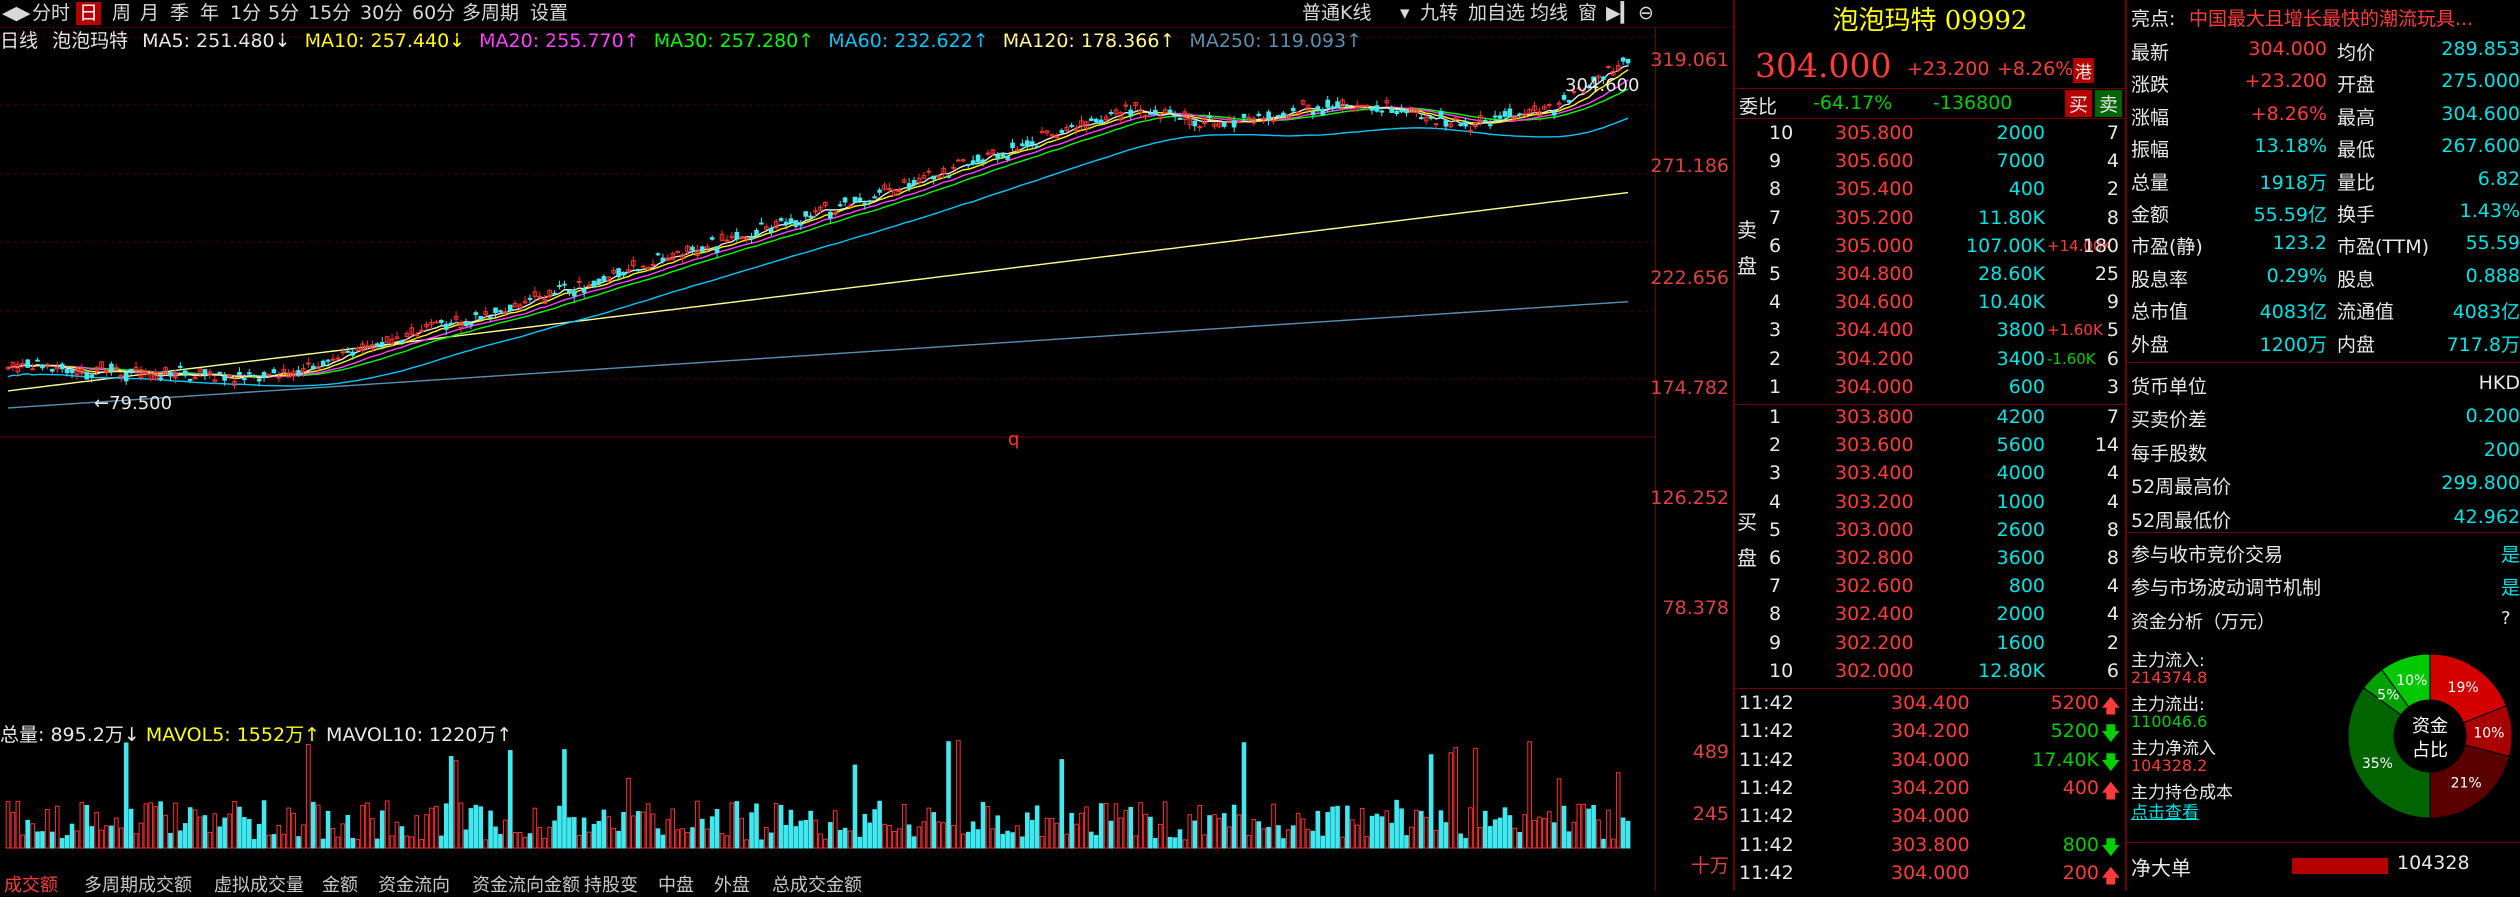 The image size is (2520, 897). What do you see at coordinates (1013, 439) in the screenshot?
I see `event-marker: q` at bounding box center [1013, 439].